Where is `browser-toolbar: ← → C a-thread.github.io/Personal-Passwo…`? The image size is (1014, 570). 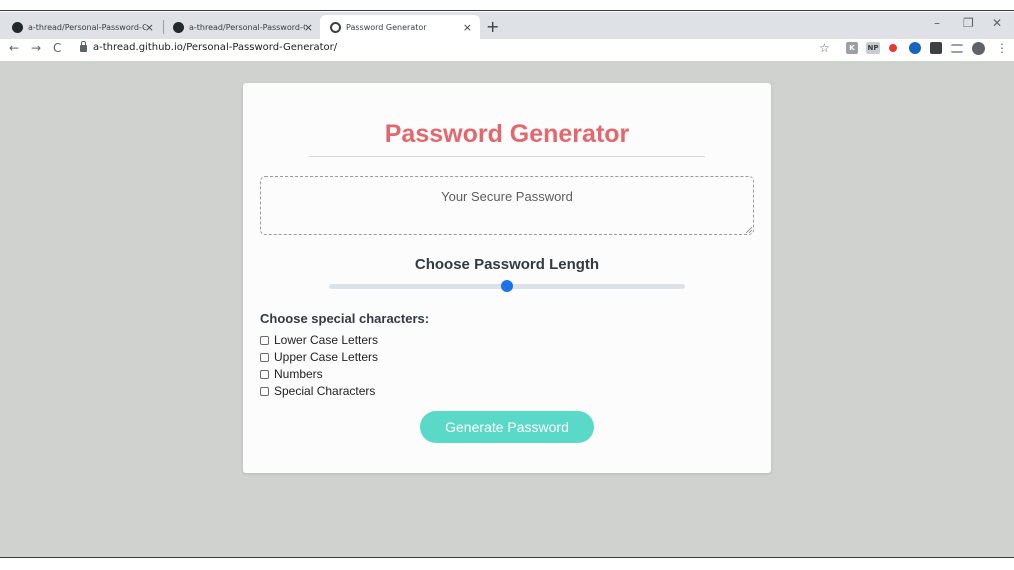
browser-toolbar: ← → C a-thread.github.io/Personal-Passwo… is located at coordinates (507, 50).